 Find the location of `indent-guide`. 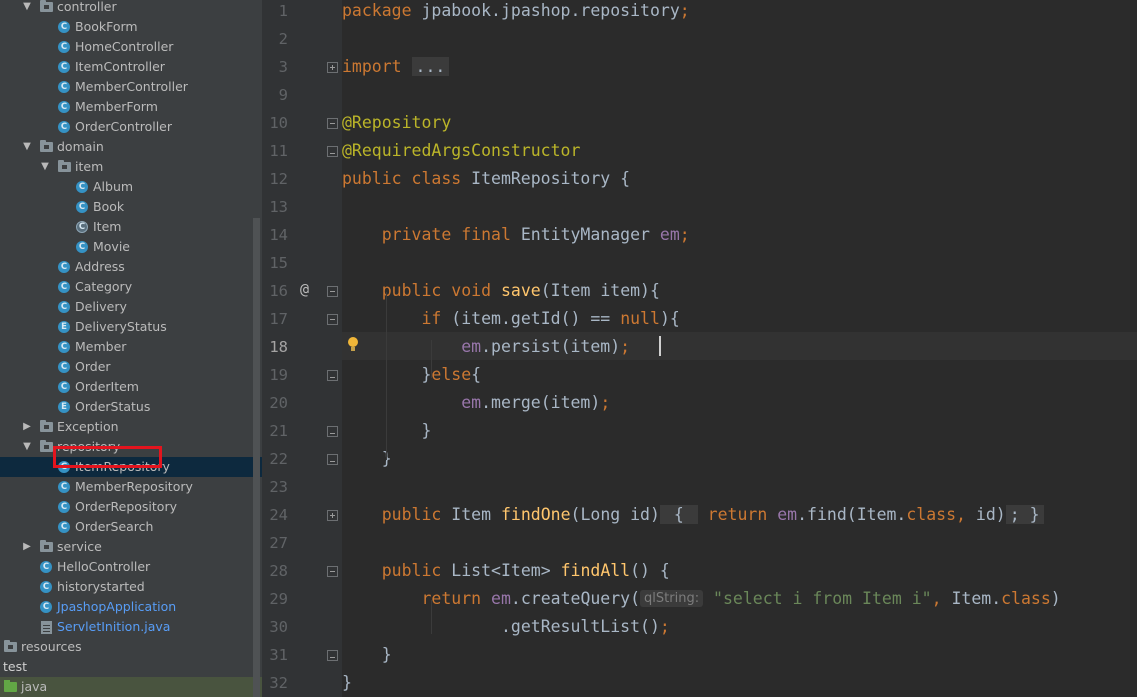

indent-guide is located at coordinates (431, 617).